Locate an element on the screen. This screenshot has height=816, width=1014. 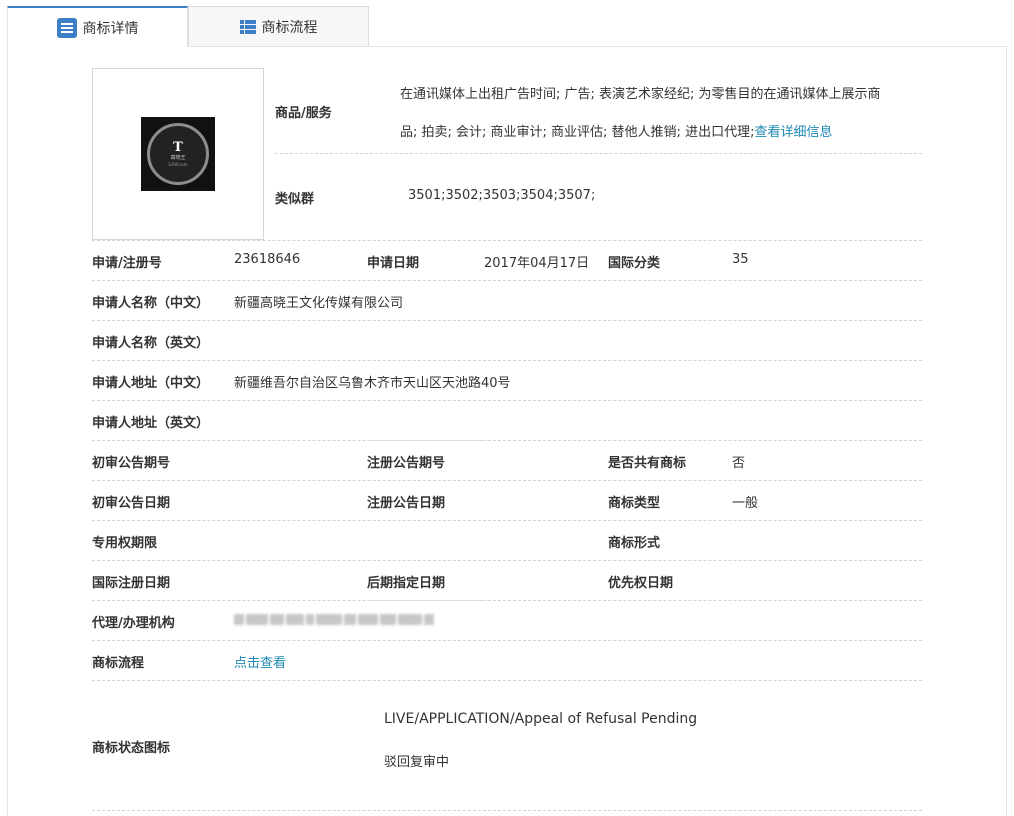
logo-mark: T is located at coordinates (178, 147).